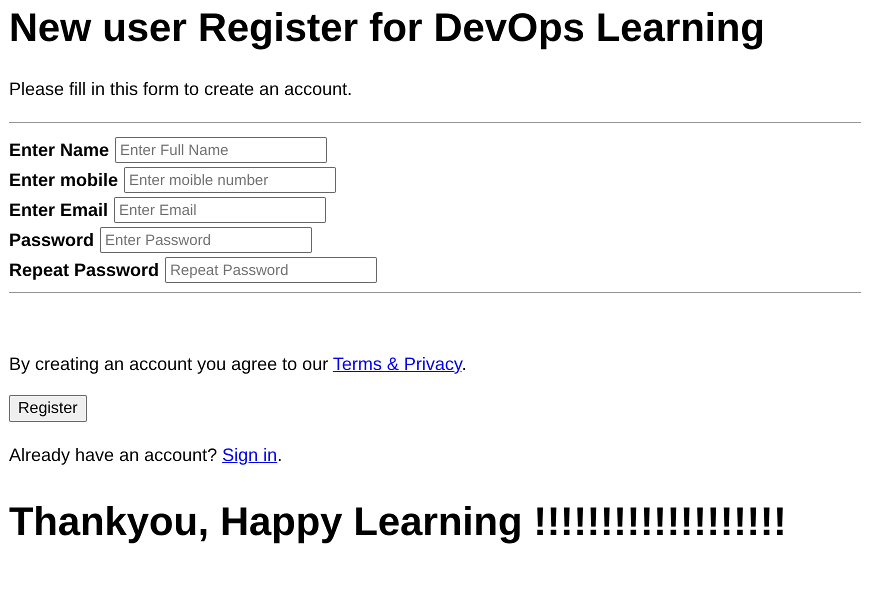  What do you see at coordinates (58, 210) in the screenshot?
I see `field-label: Enter Email` at bounding box center [58, 210].